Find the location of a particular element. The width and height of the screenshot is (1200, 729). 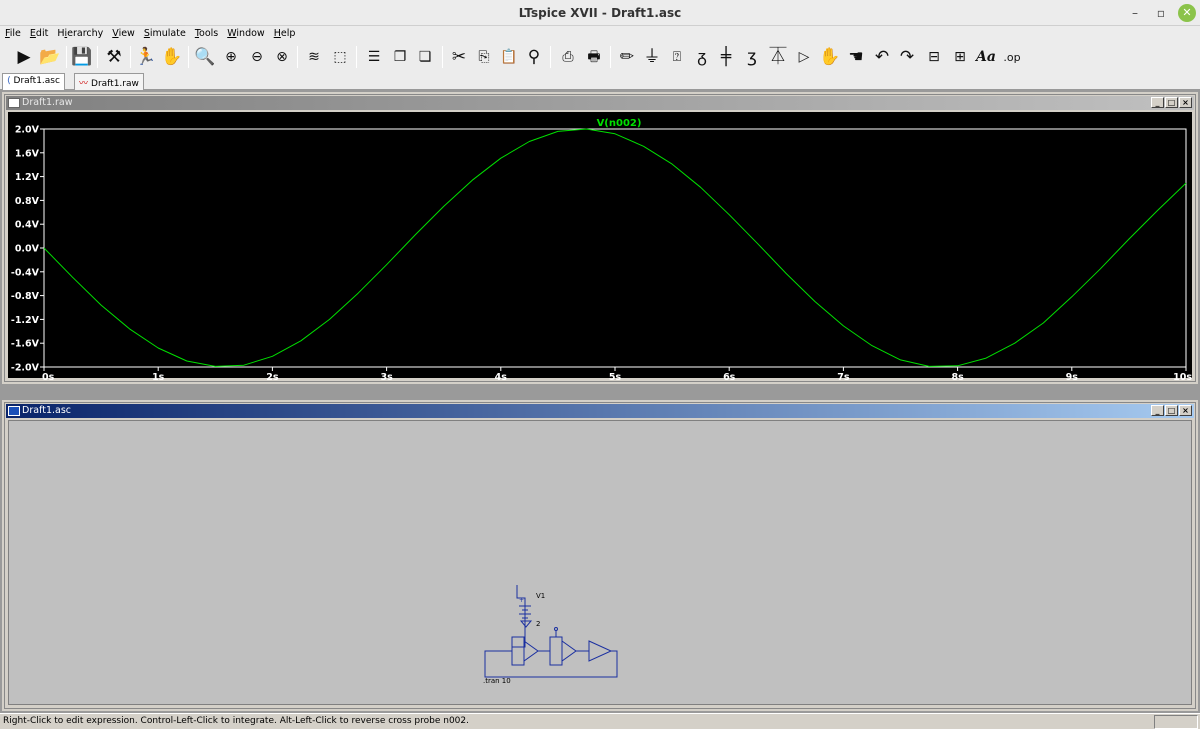

find-icon: ⚲ is located at coordinates (534, 57).